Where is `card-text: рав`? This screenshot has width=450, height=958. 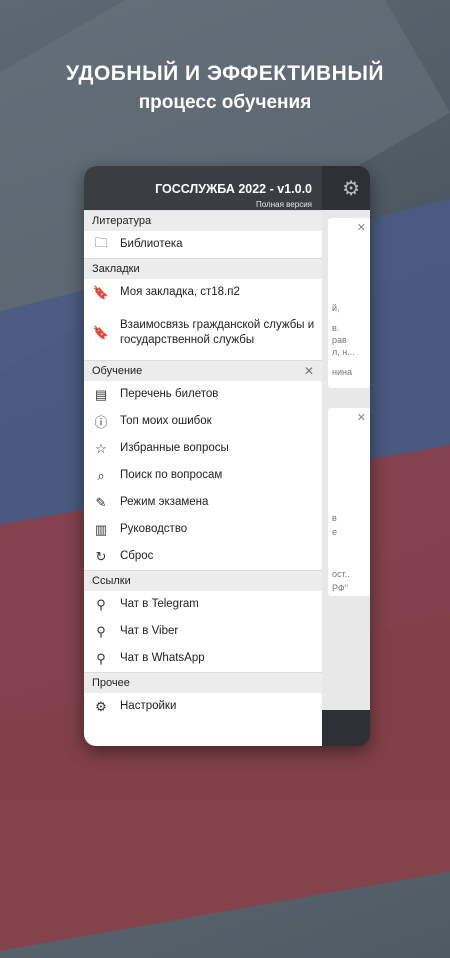 card-text: рав is located at coordinates (339, 340).